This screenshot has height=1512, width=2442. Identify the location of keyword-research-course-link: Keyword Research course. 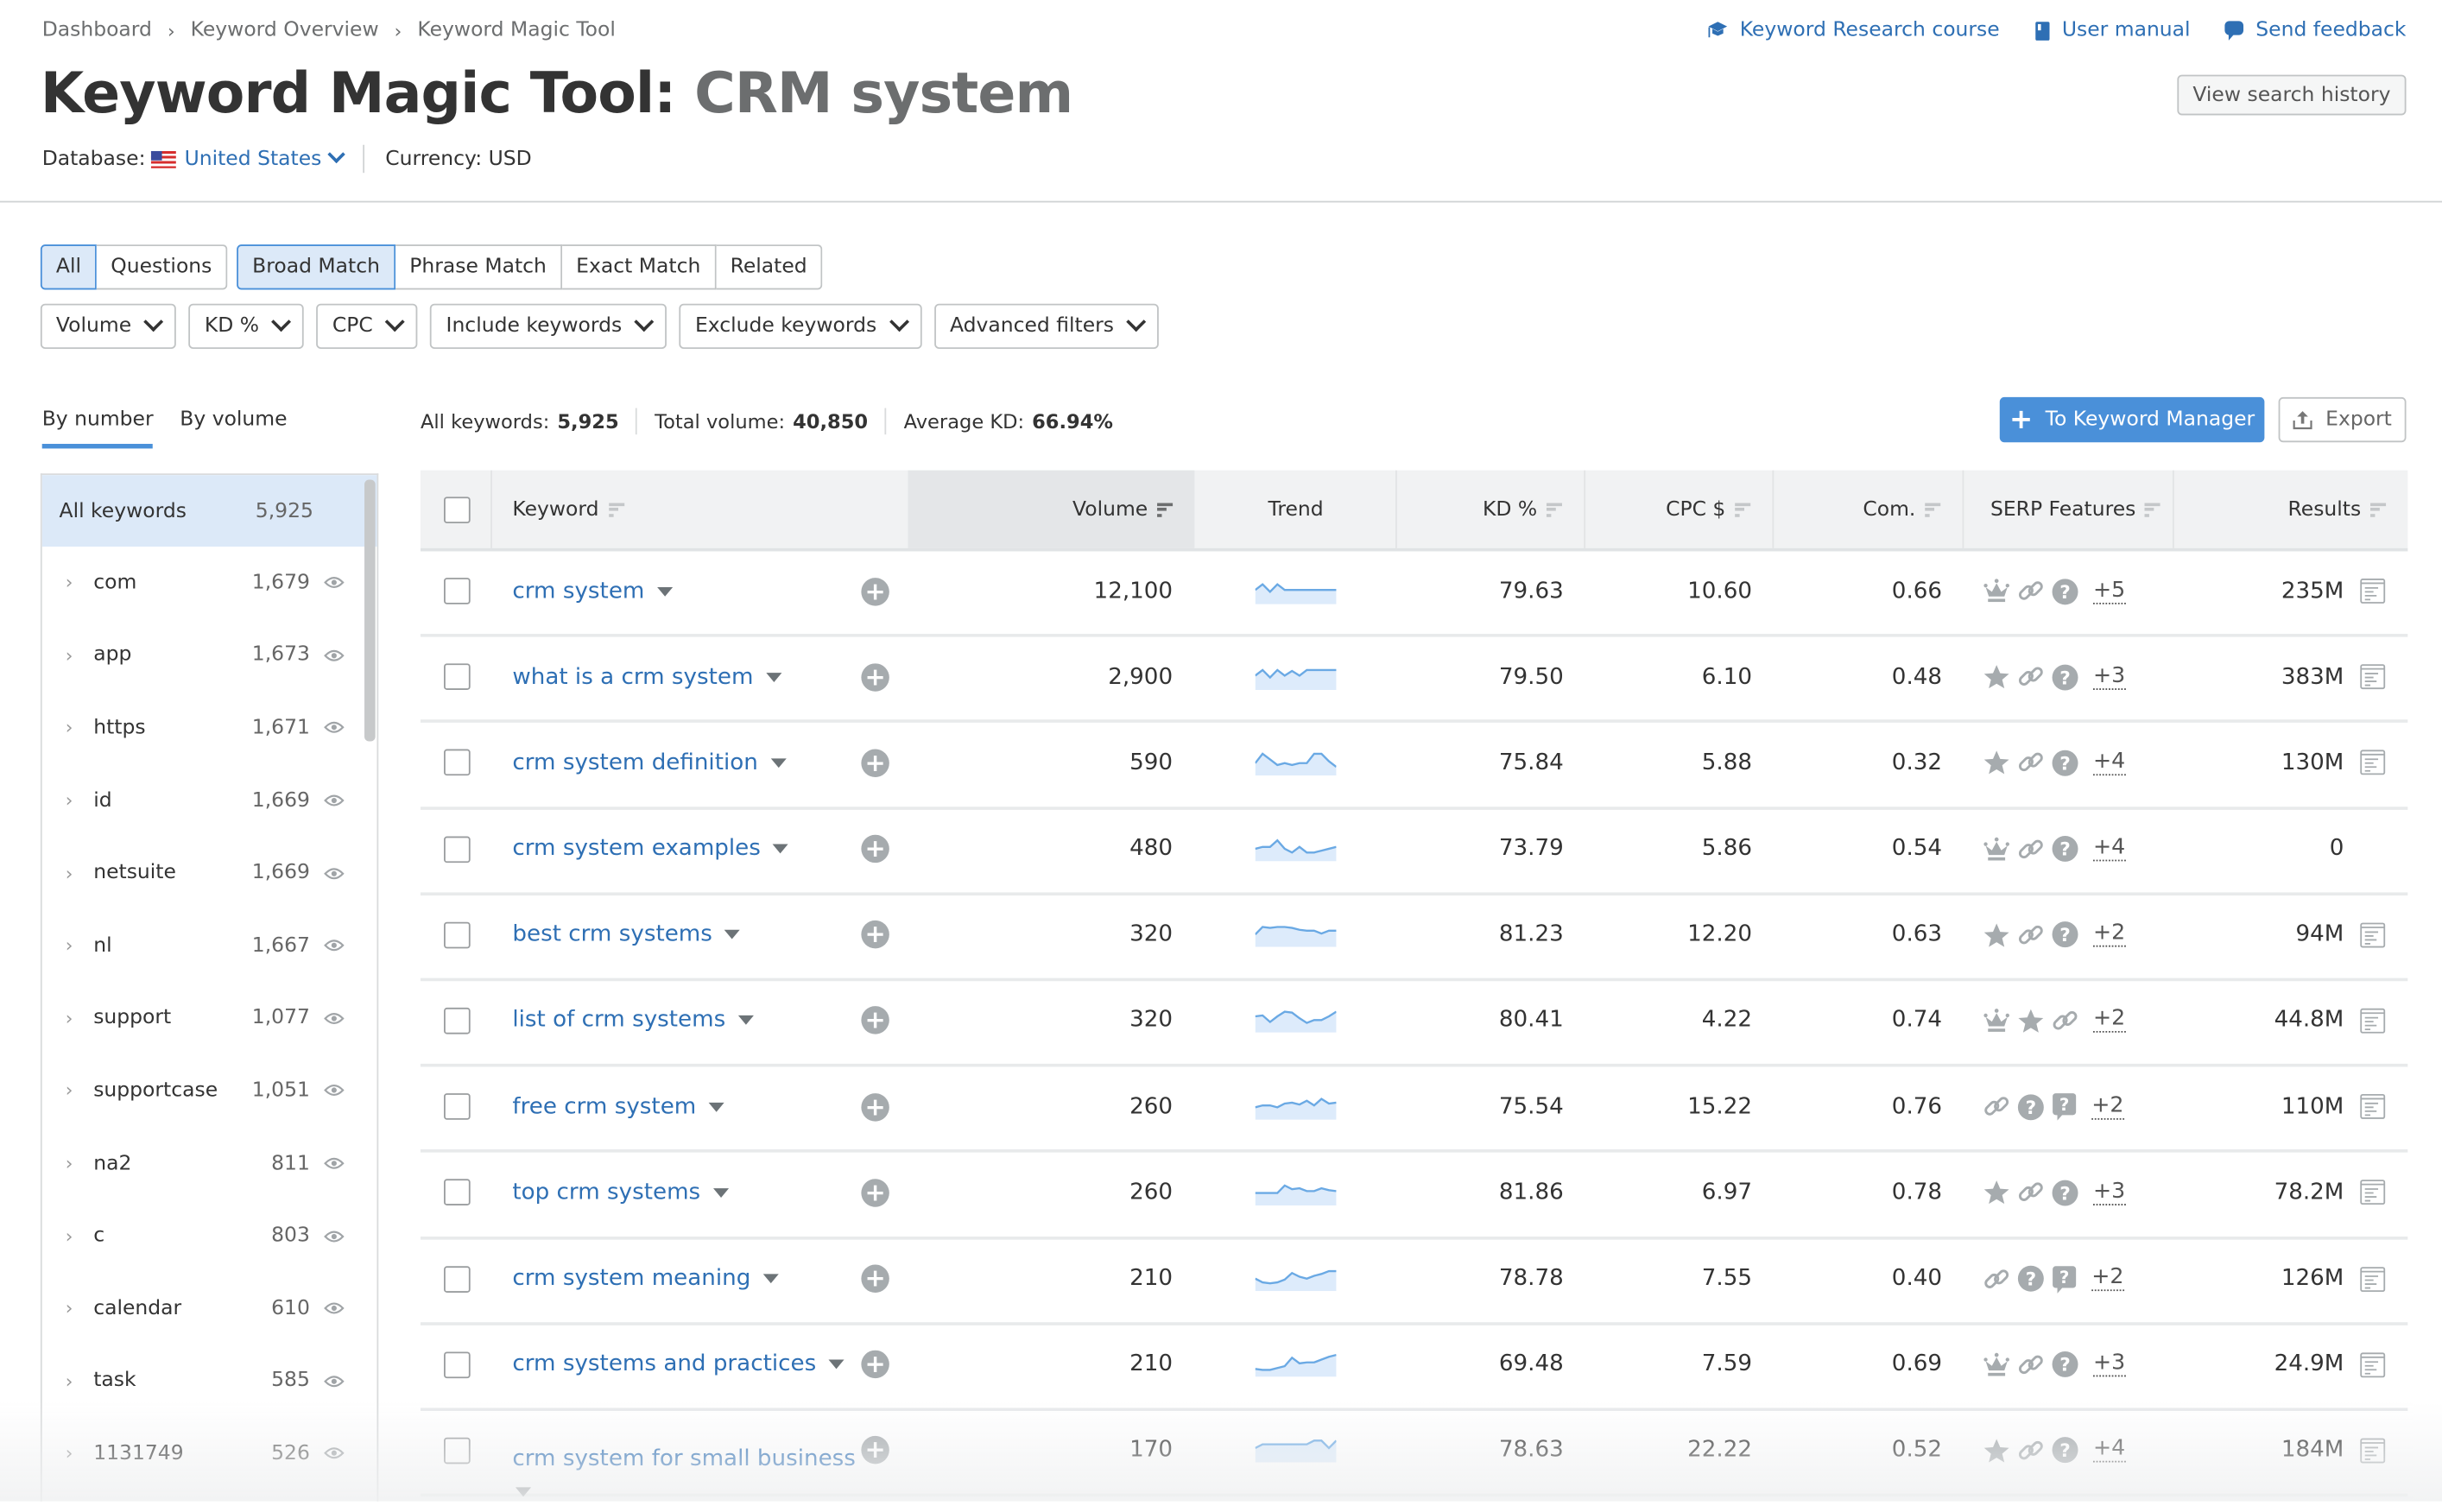
(1853, 30).